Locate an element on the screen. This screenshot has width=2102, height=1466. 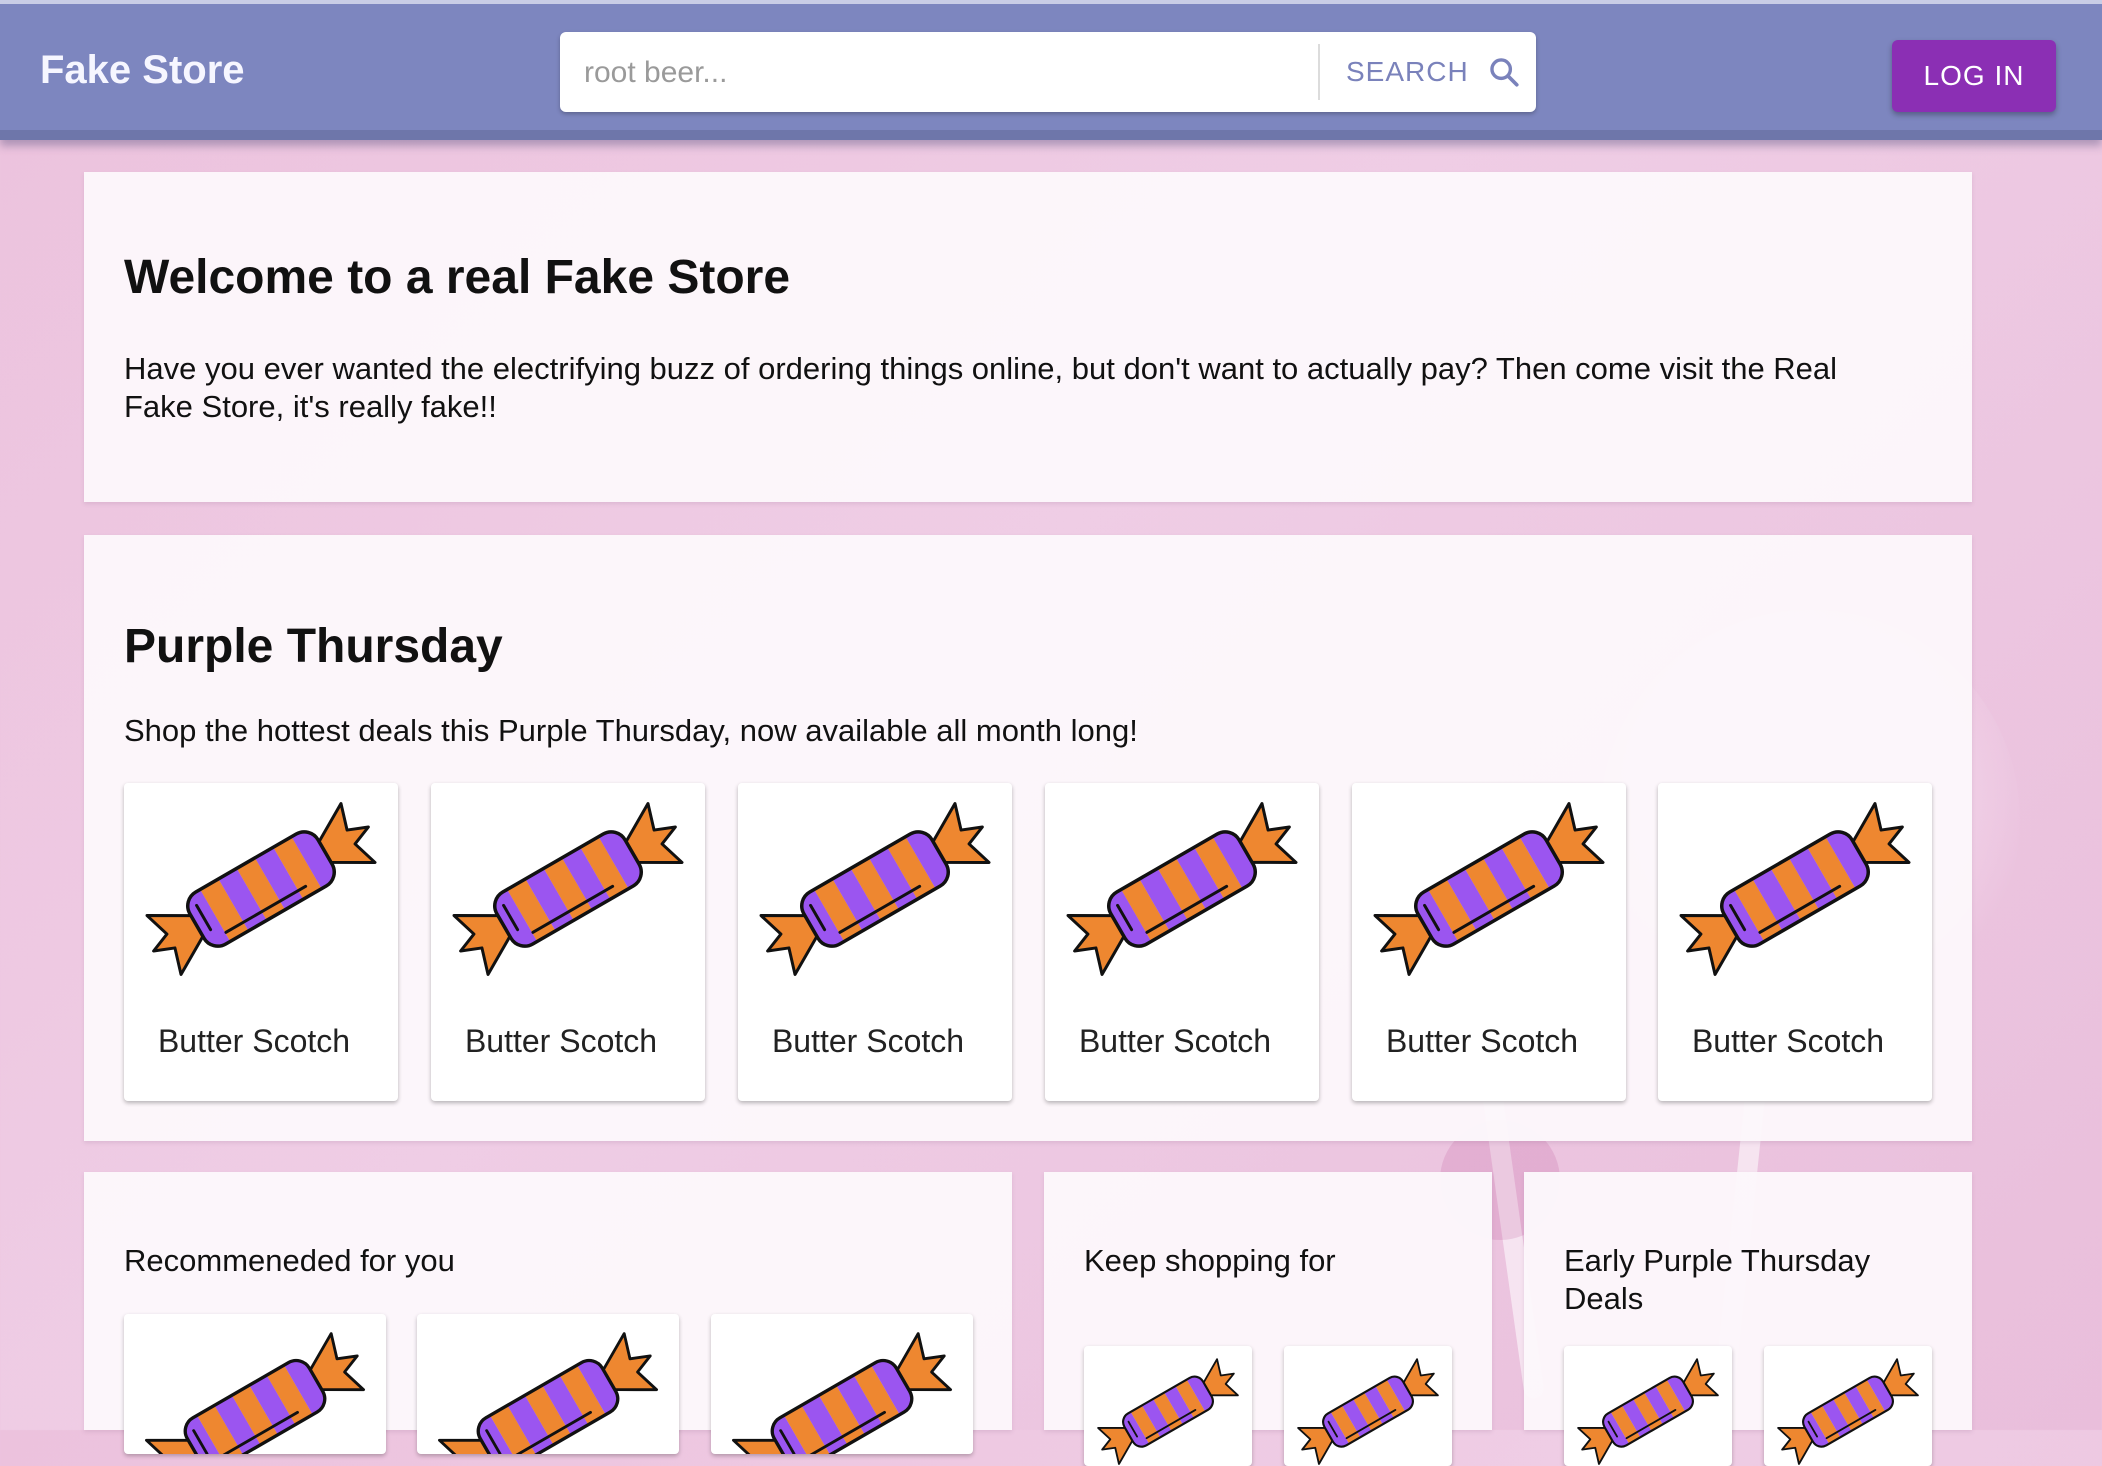
search-button-label: SEARCH is located at coordinates (1407, 71).